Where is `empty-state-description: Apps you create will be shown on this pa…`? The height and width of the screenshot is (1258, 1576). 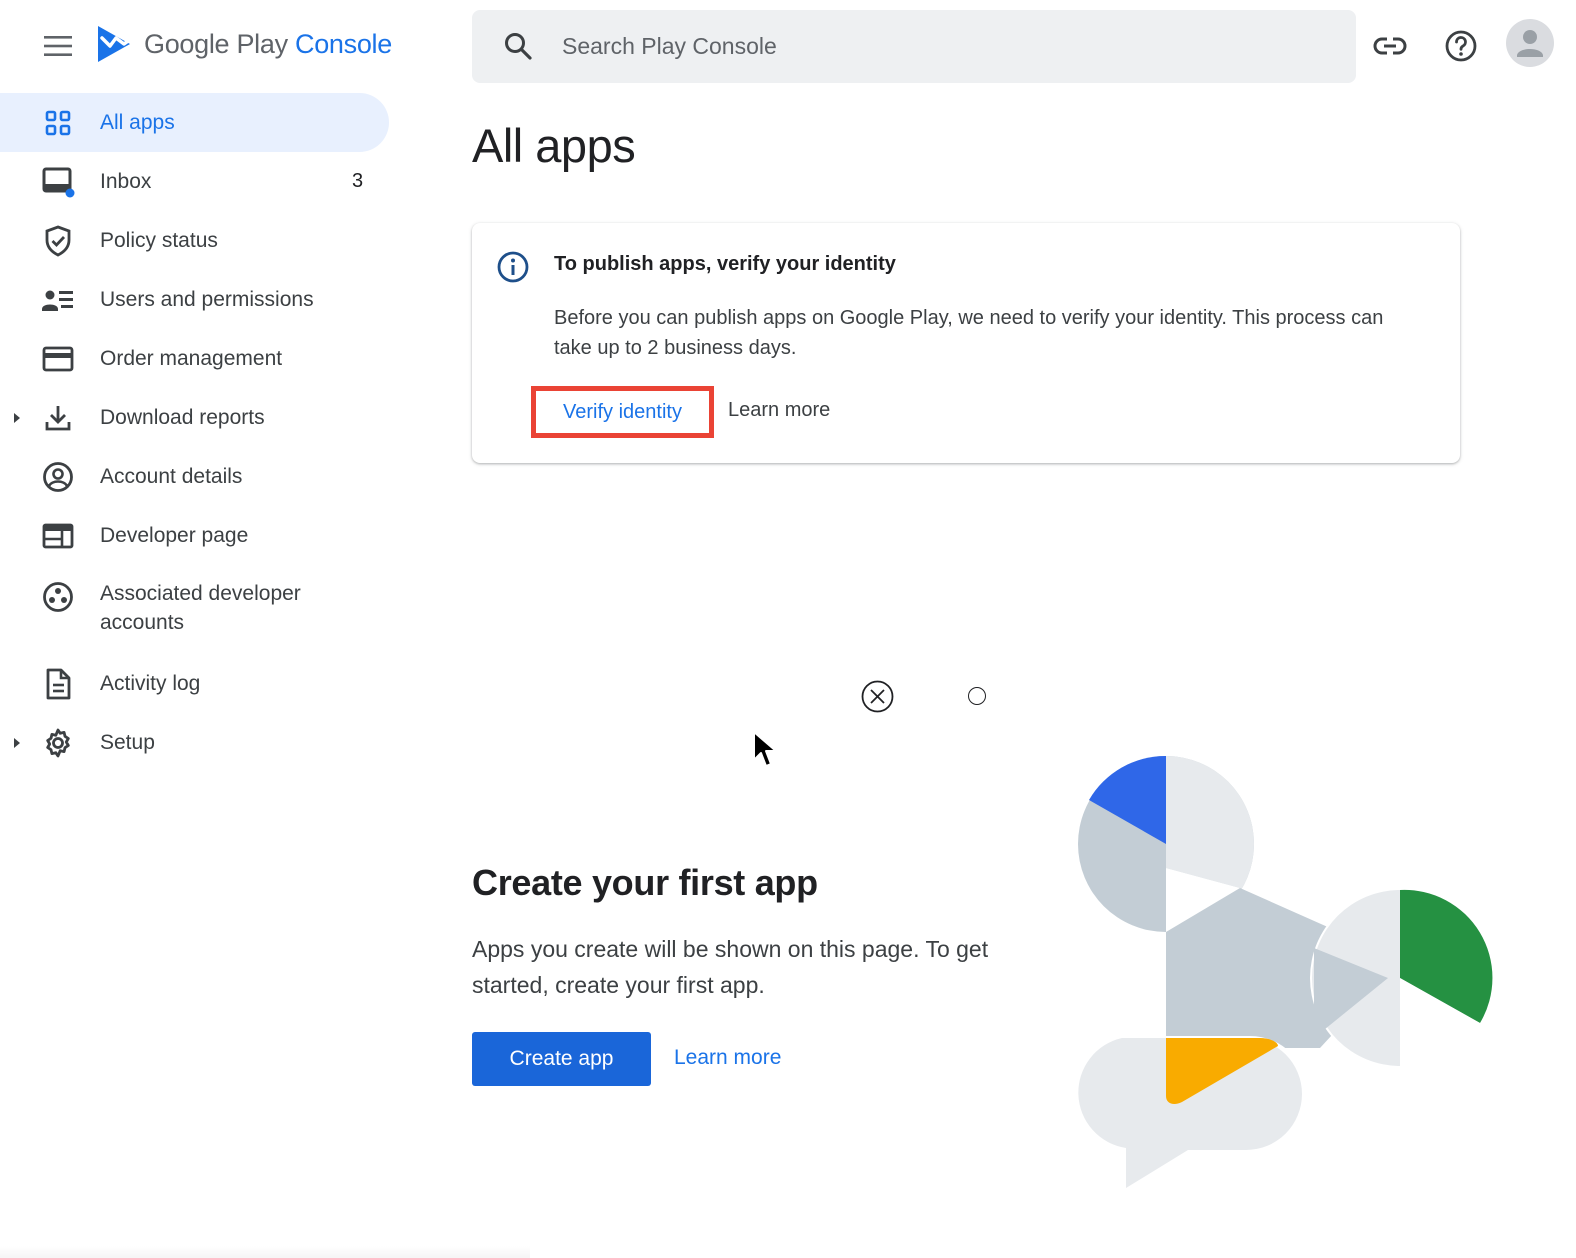 empty-state-description: Apps you create will be shown on this pa… is located at coordinates (730, 967).